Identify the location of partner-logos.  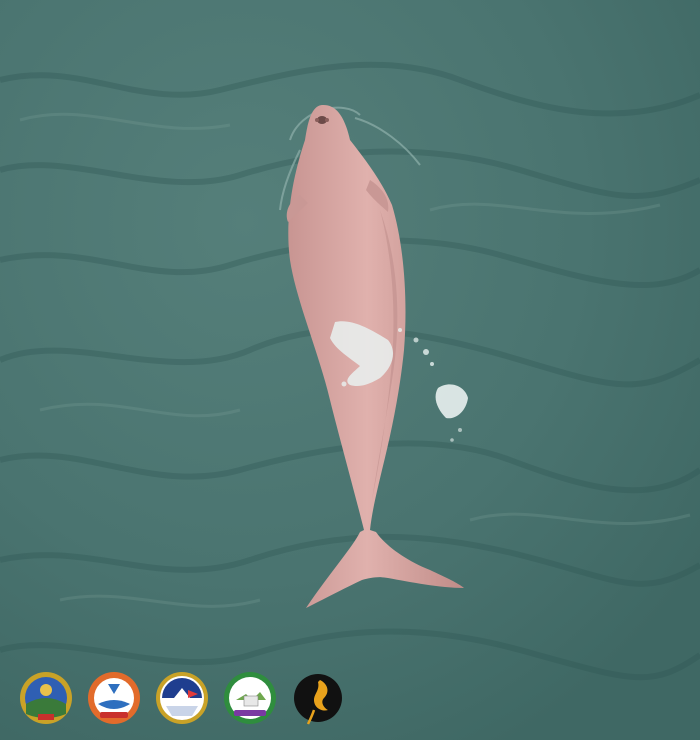
(182, 698).